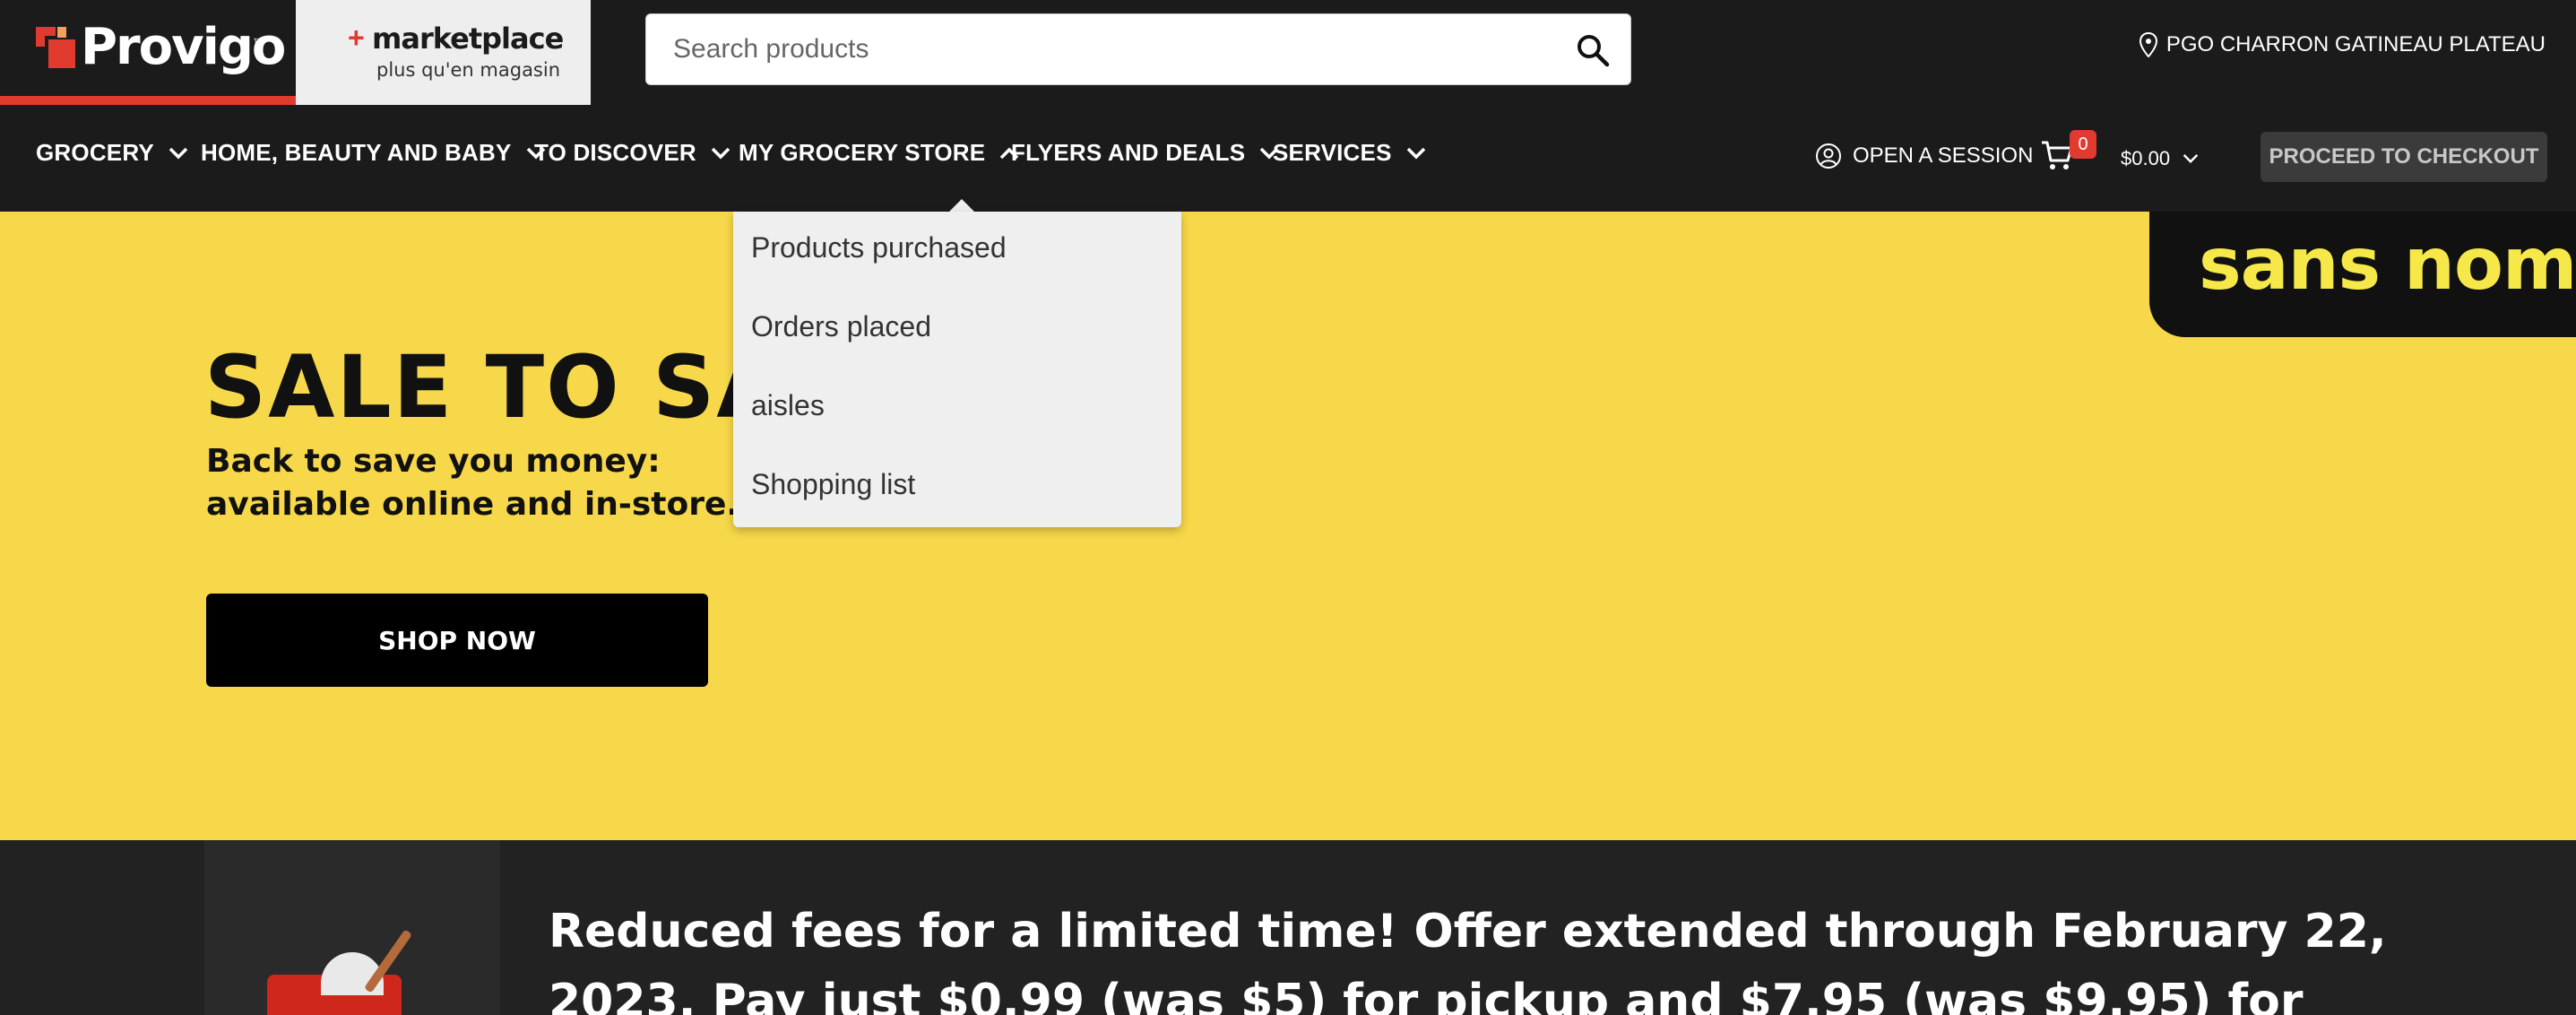 Image resolution: width=2576 pixels, height=1015 pixels. What do you see at coordinates (457, 641) in the screenshot?
I see `shop-now-button: SHOP NOW` at bounding box center [457, 641].